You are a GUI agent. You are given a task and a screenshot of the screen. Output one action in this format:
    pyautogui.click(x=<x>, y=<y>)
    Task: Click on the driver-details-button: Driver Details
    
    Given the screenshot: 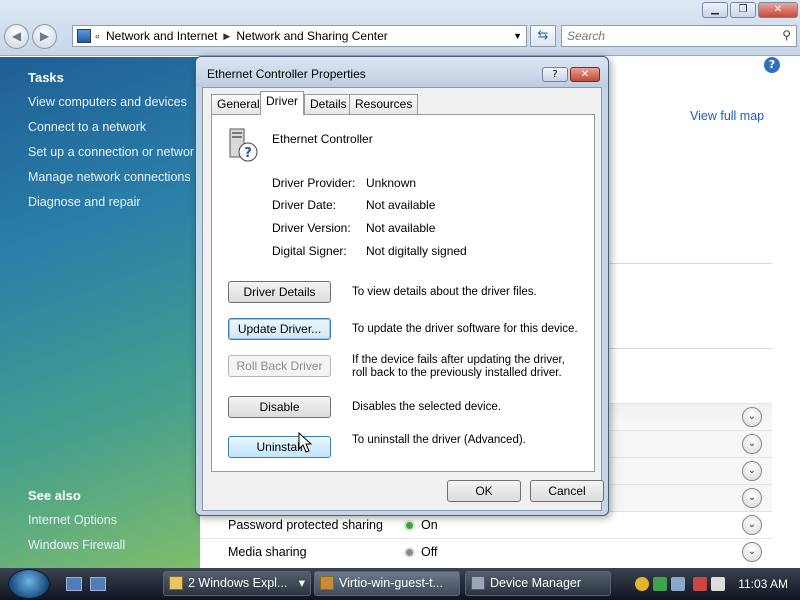 What is the action you would take?
    pyautogui.click(x=279, y=292)
    